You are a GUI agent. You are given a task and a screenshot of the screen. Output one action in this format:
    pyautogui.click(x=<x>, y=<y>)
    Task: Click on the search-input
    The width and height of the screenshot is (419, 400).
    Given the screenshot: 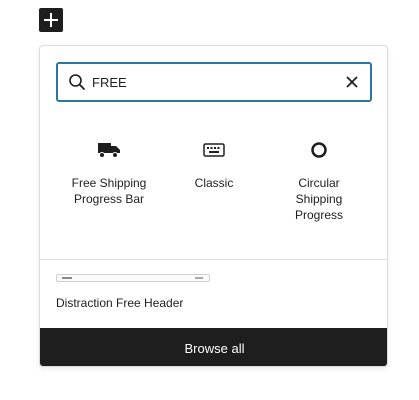 What is the action you would take?
    pyautogui.click(x=212, y=82)
    